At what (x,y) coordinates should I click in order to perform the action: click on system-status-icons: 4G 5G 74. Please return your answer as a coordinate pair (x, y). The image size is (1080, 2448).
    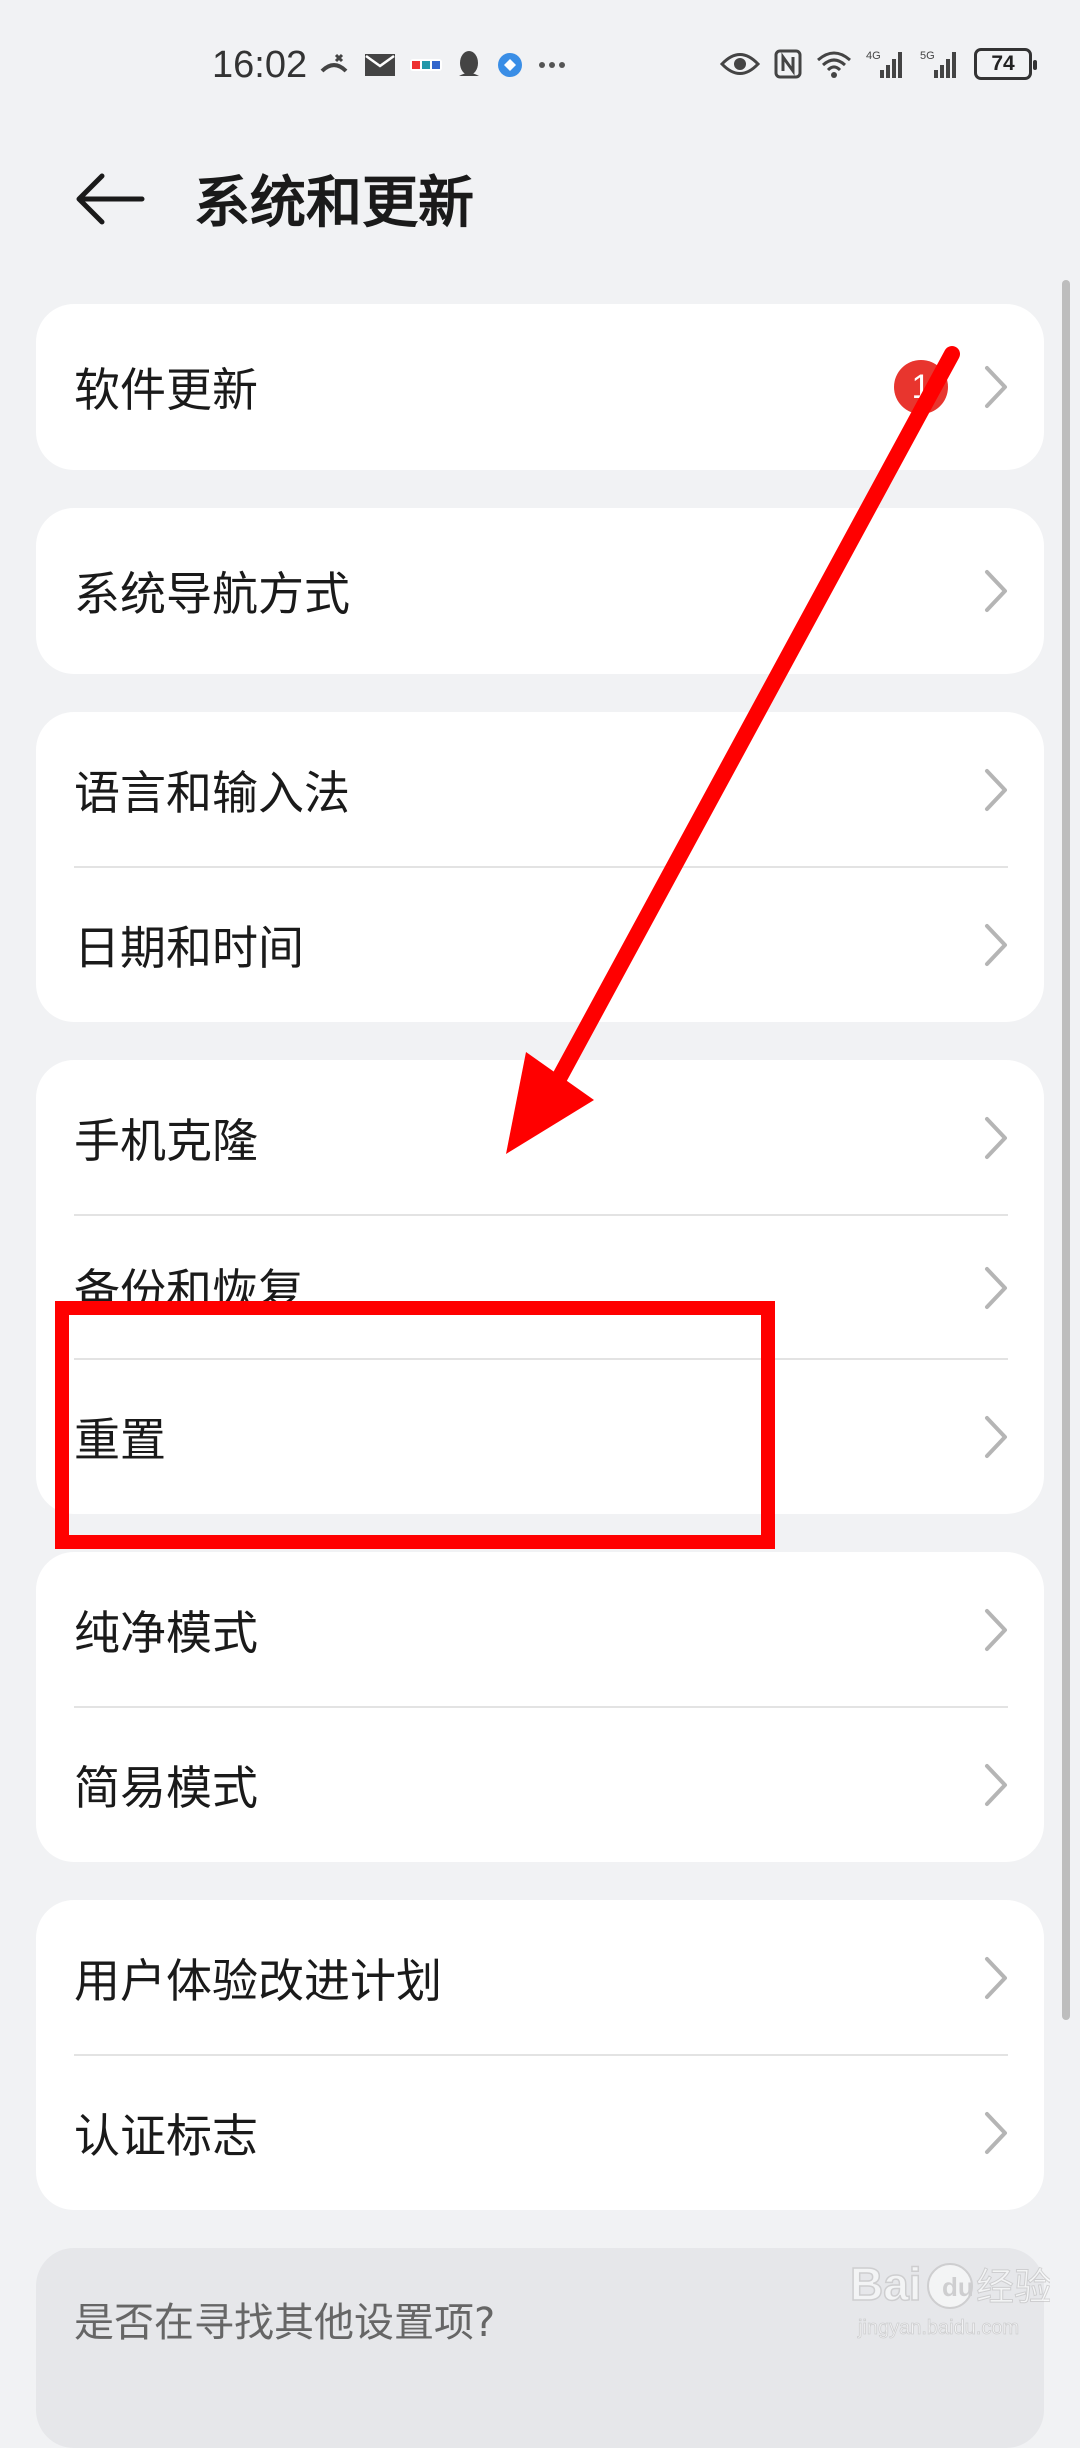
    Looking at the image, I should click on (878, 64).